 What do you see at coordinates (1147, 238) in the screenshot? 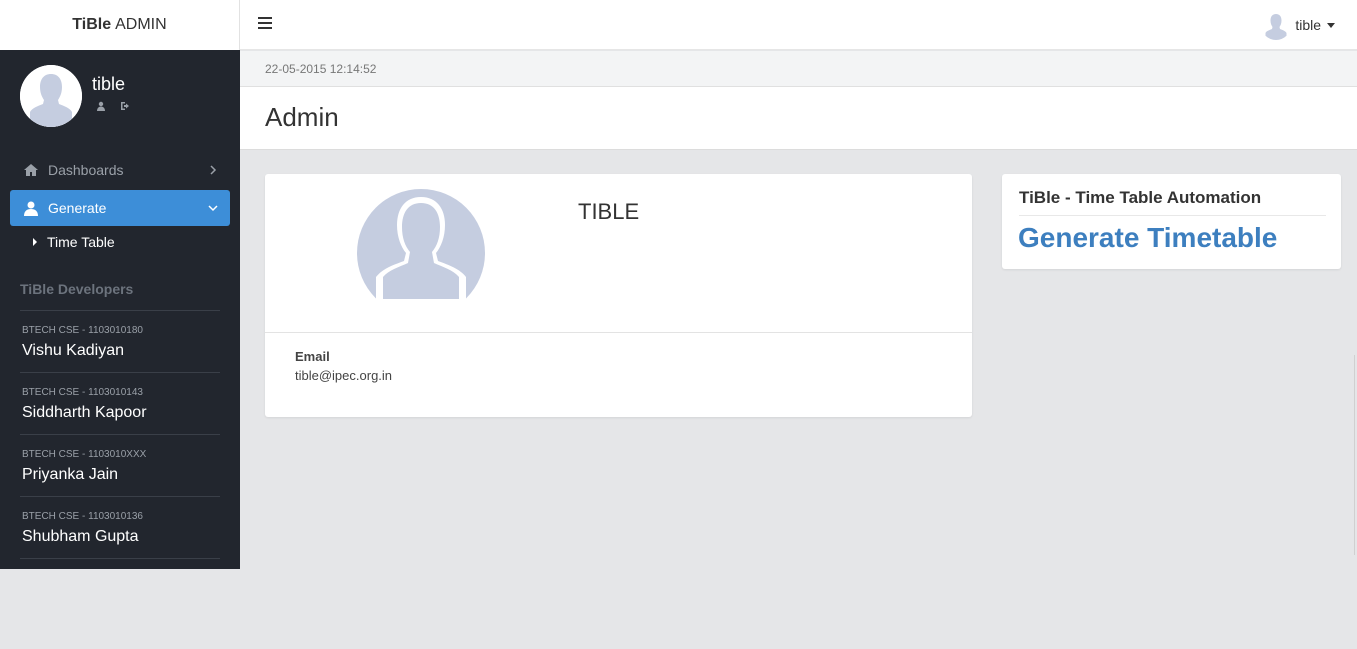
I see `generate-timetable-link: Generate Timetable` at bounding box center [1147, 238].